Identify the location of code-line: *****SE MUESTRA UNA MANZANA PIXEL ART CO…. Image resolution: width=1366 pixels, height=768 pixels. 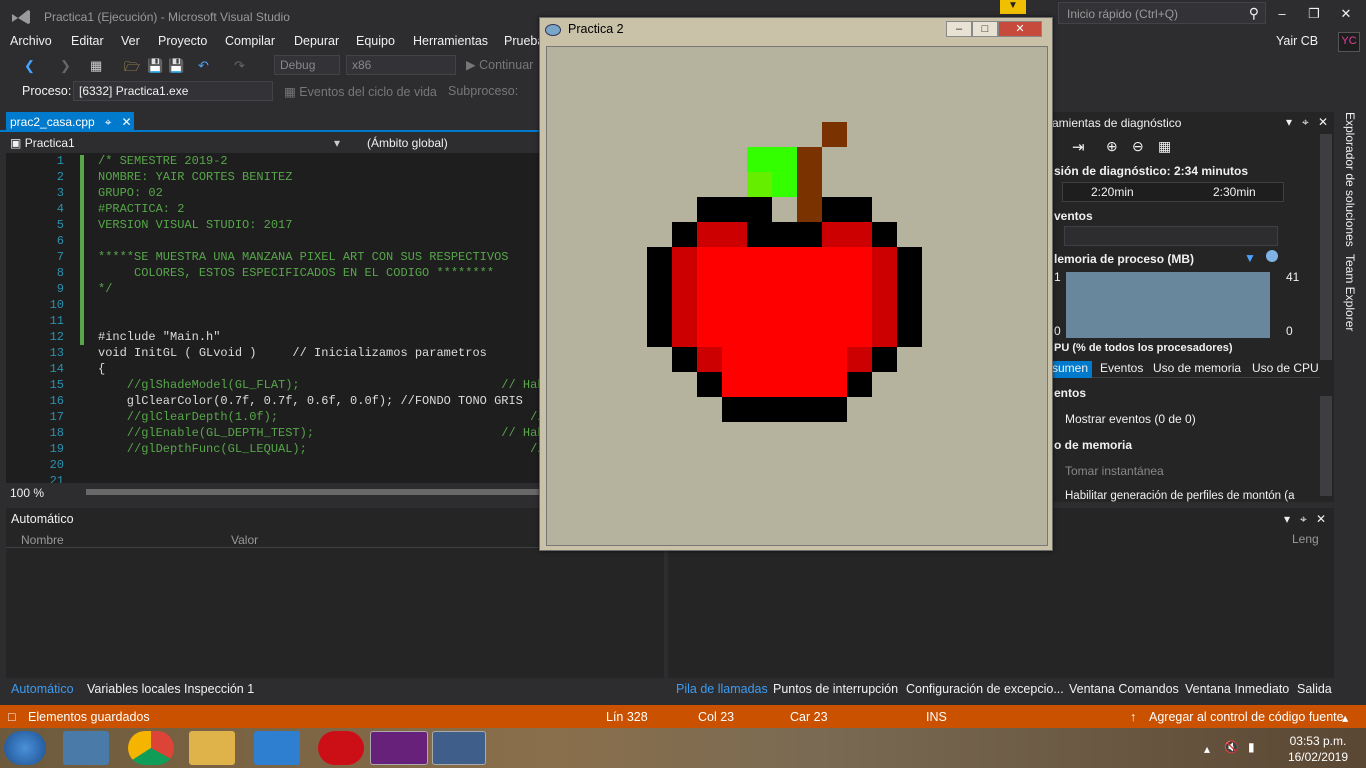
(303, 257).